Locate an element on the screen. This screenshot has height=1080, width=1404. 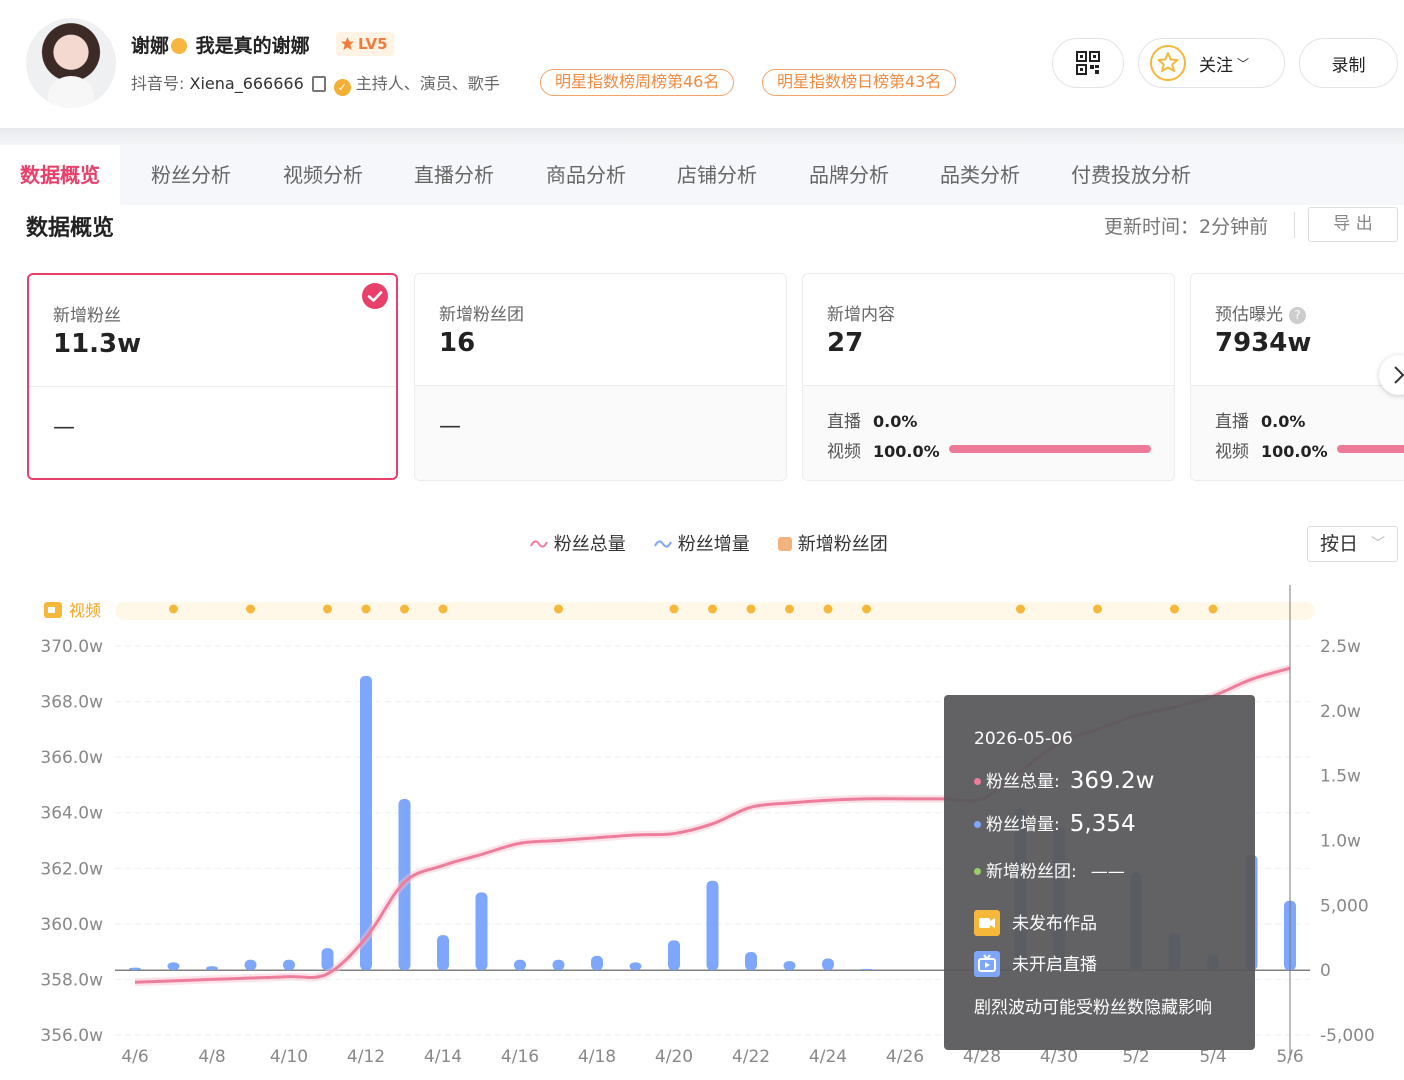
tab-paid-ads: 付费投放分析 is located at coordinates (1131, 175).